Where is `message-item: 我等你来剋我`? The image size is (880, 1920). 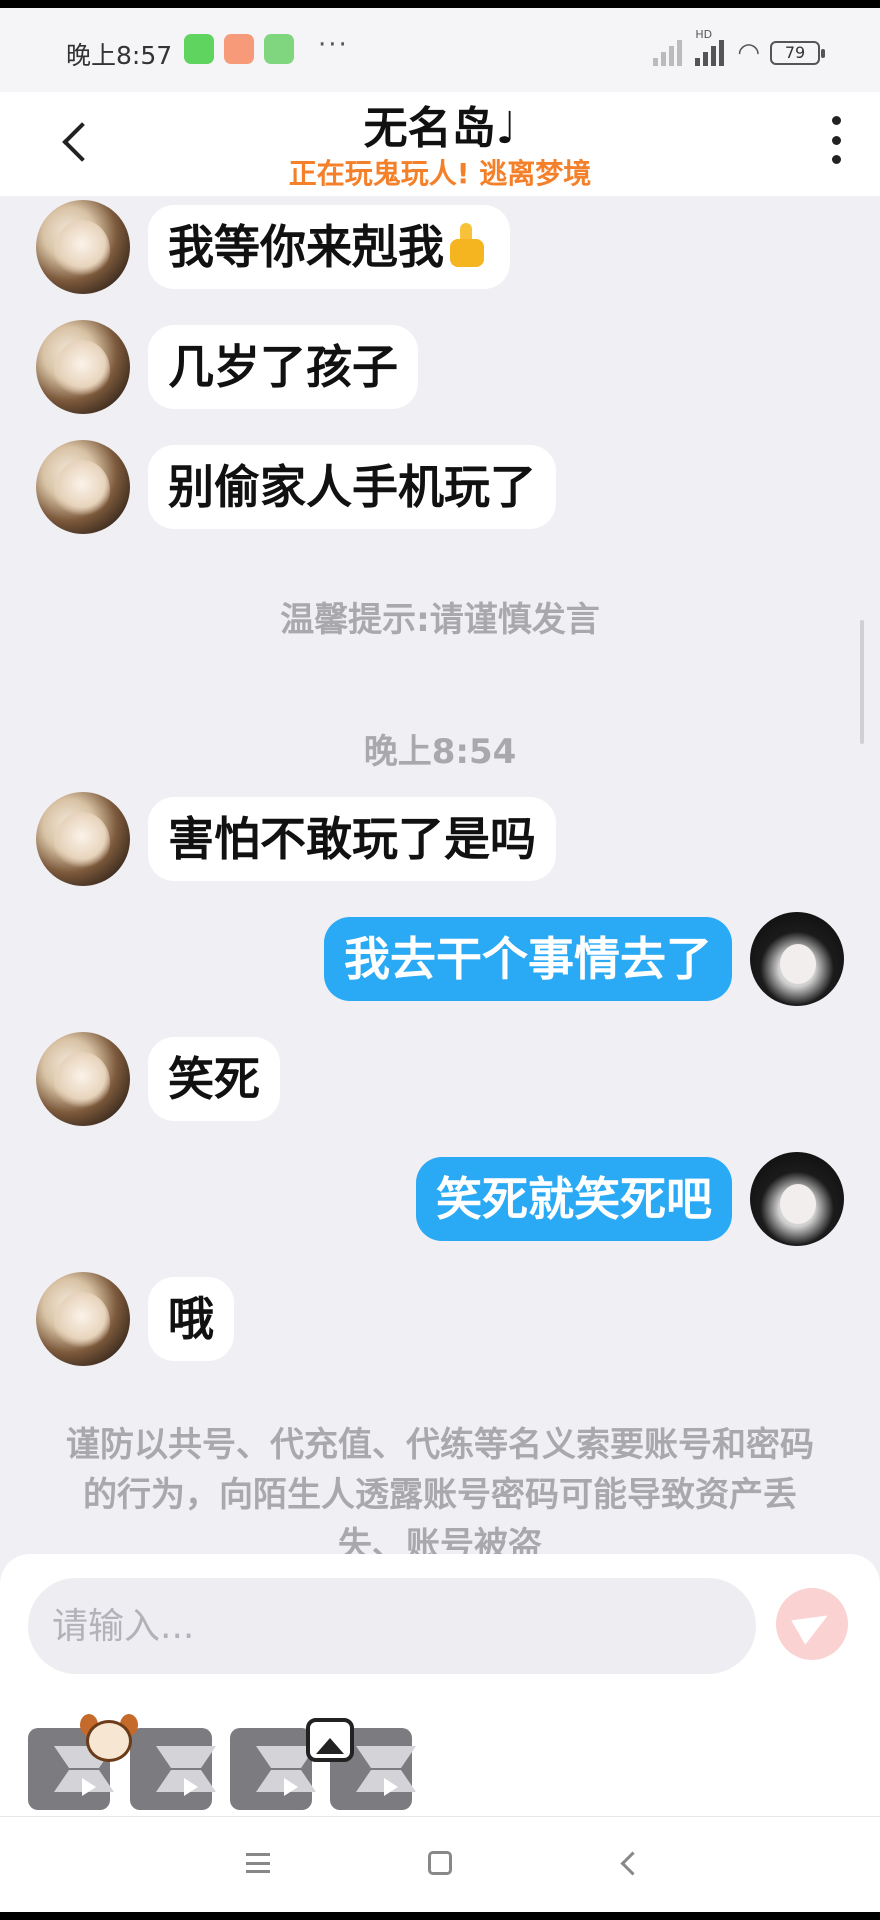 message-item: 我等你来剋我 is located at coordinates (273, 247).